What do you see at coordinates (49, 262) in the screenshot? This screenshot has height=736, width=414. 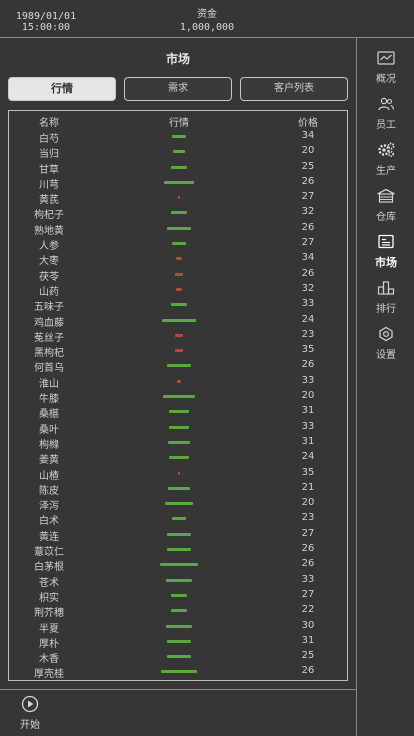 I see `herb-name: 大枣` at bounding box center [49, 262].